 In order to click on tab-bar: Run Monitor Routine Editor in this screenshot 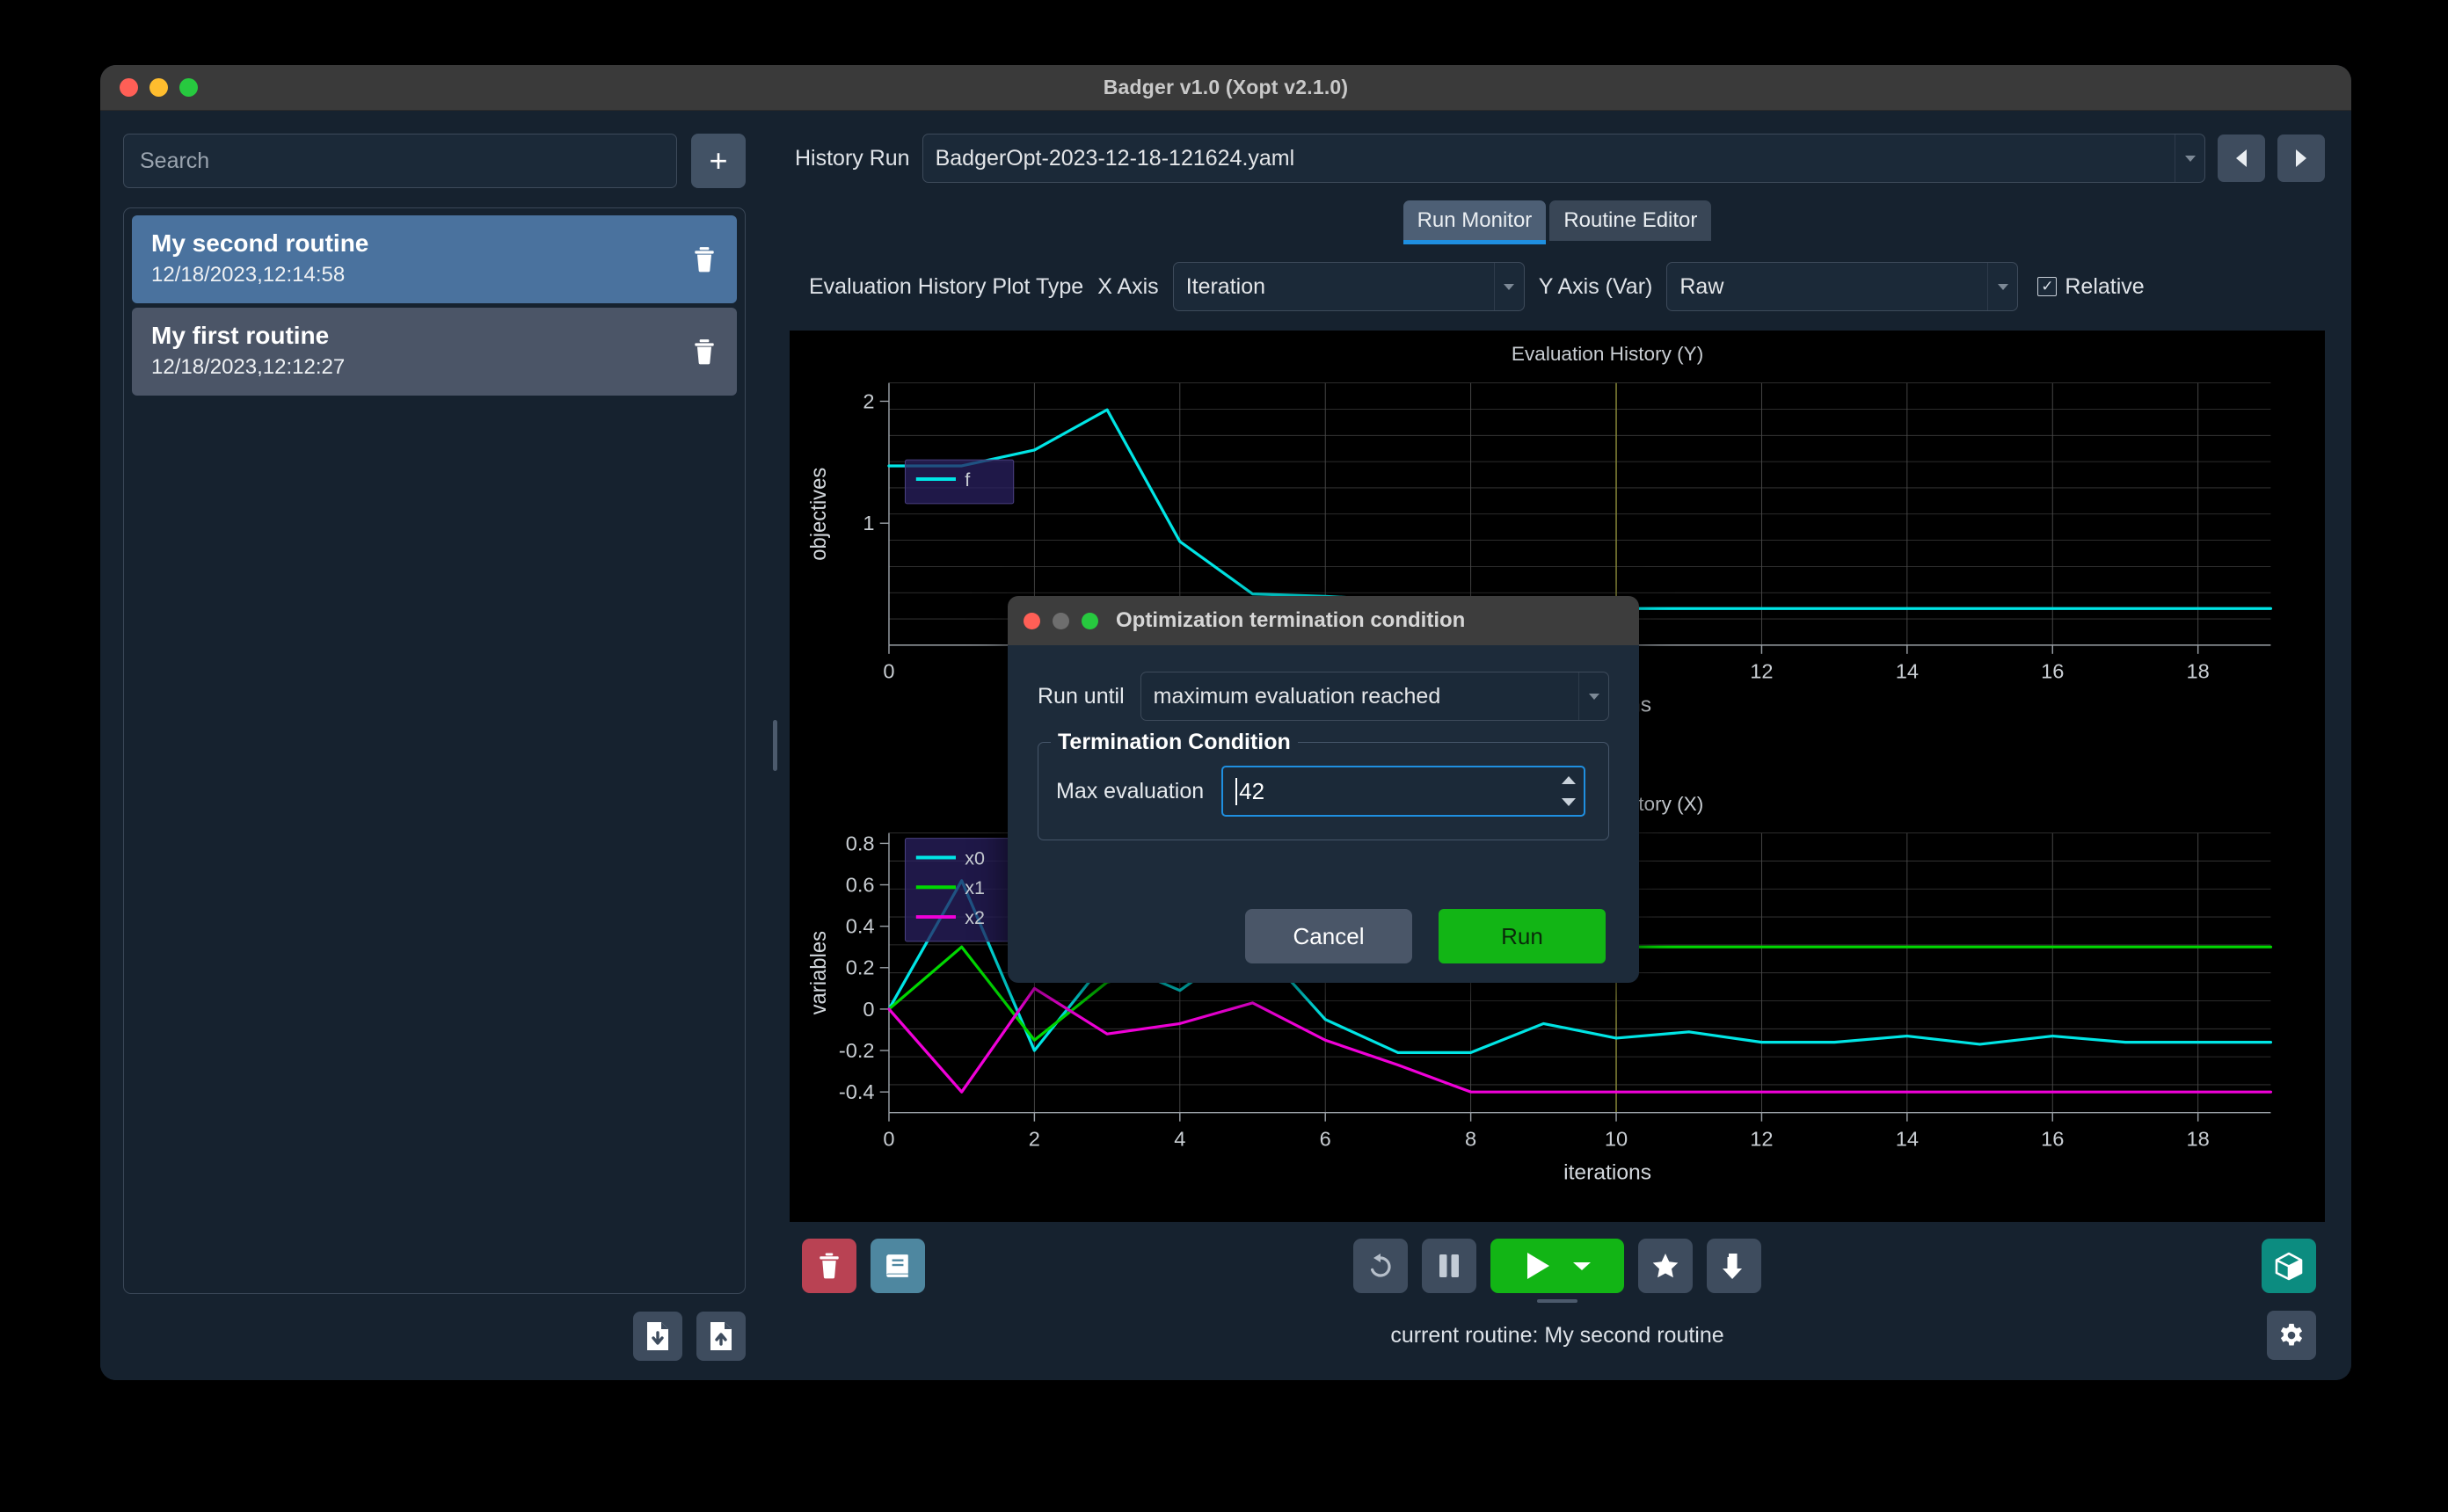, I will do `click(1557, 222)`.